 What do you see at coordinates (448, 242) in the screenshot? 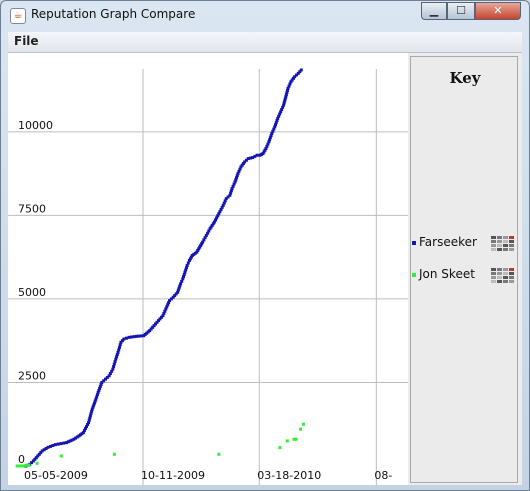
I see `key-entry-label: Farseeker` at bounding box center [448, 242].